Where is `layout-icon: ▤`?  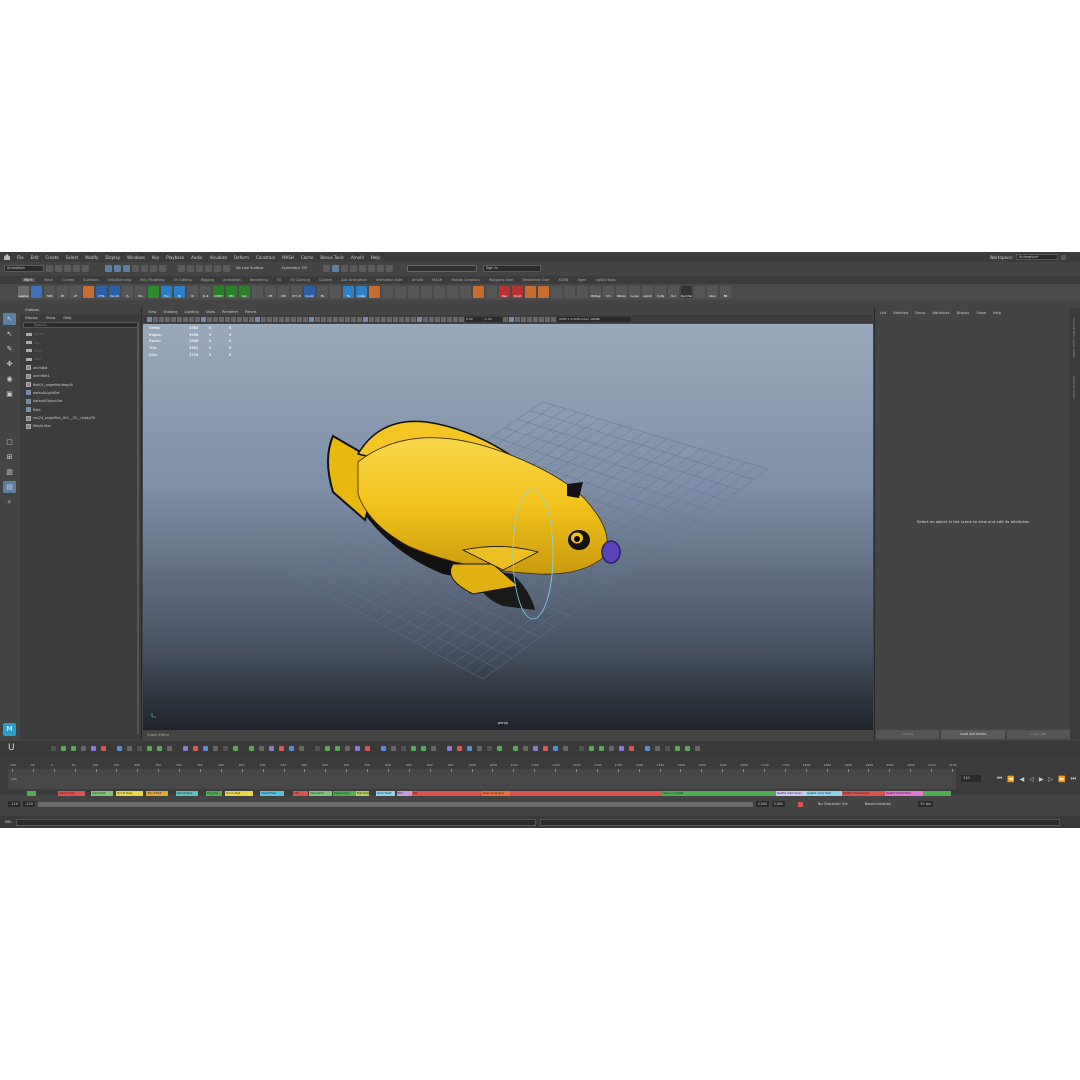 layout-icon: ▤ is located at coordinates (9, 487).